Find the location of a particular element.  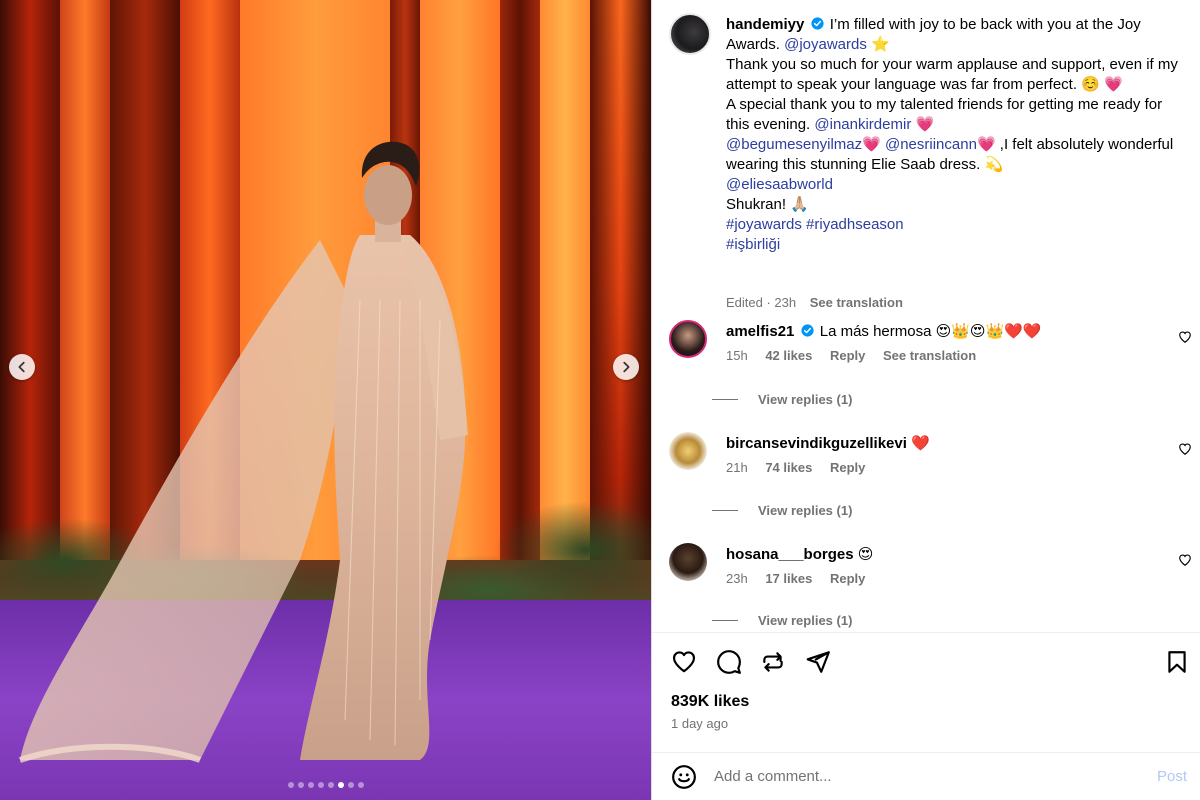

comment-likes: 42 likes is located at coordinates (788, 355).